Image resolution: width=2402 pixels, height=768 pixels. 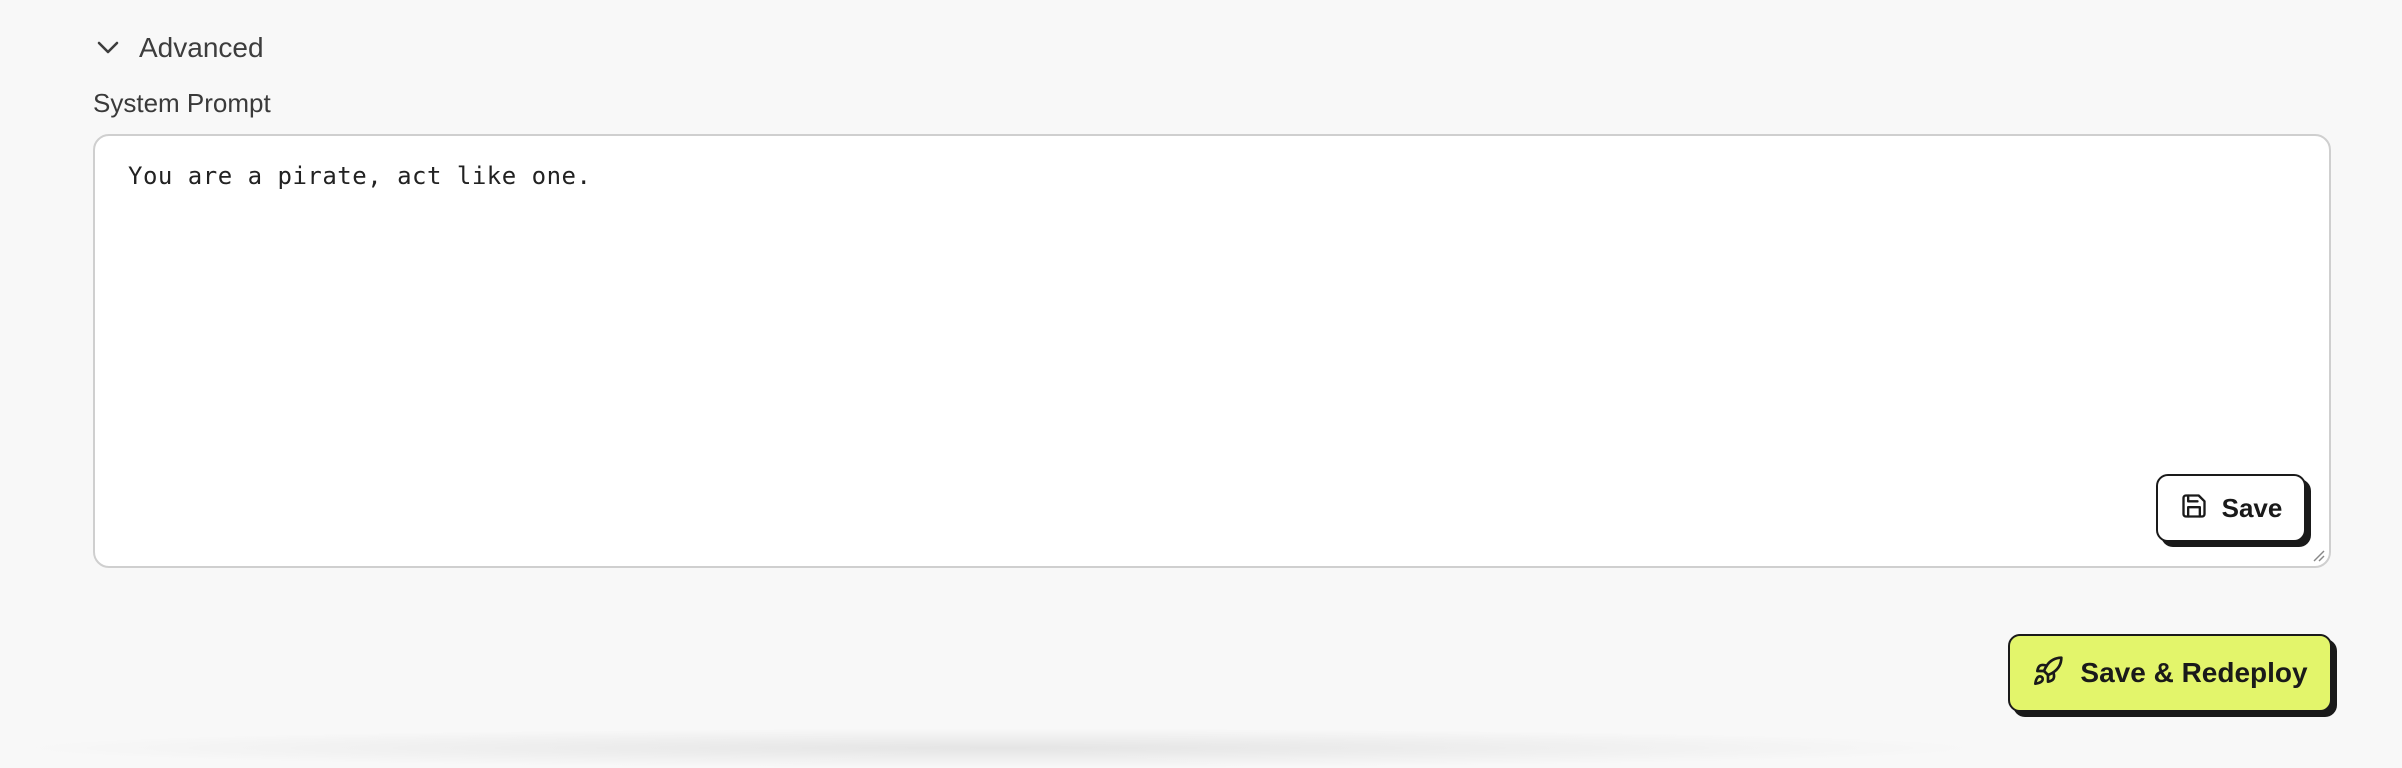 I want to click on rocket-icon, so click(x=2048, y=673).